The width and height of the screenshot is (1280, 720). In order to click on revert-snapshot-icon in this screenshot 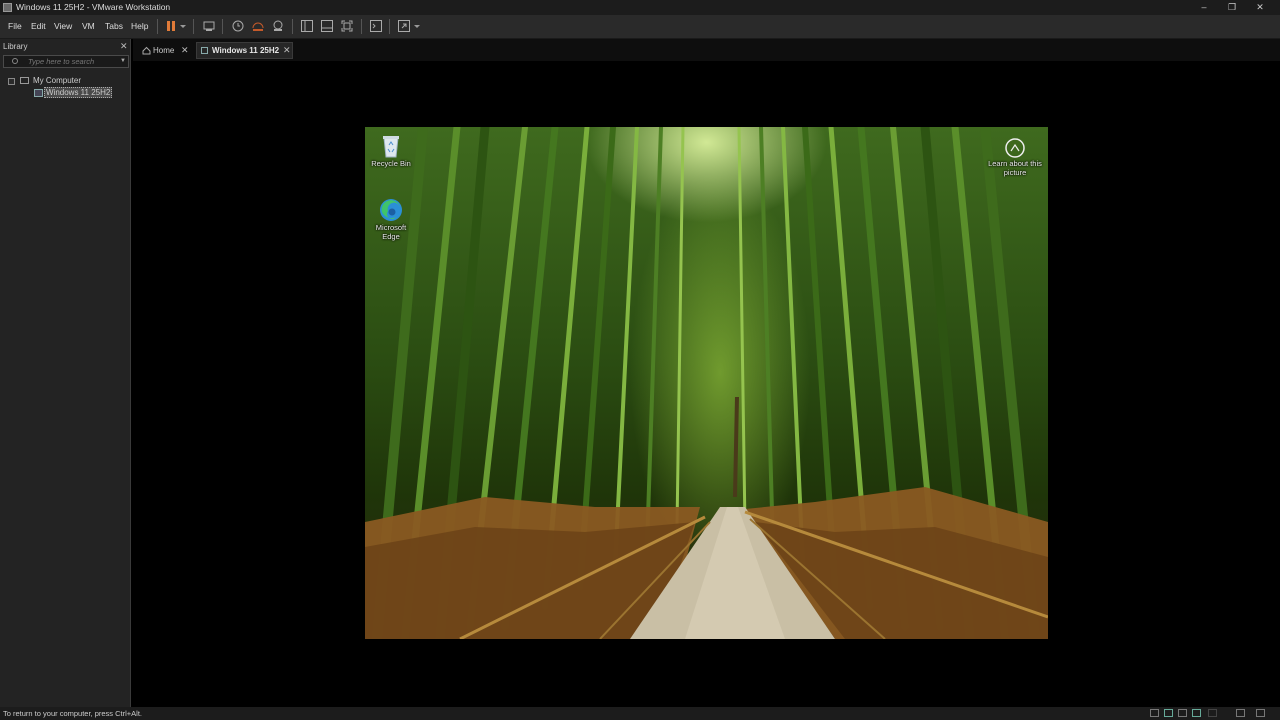, I will do `click(258, 26)`.